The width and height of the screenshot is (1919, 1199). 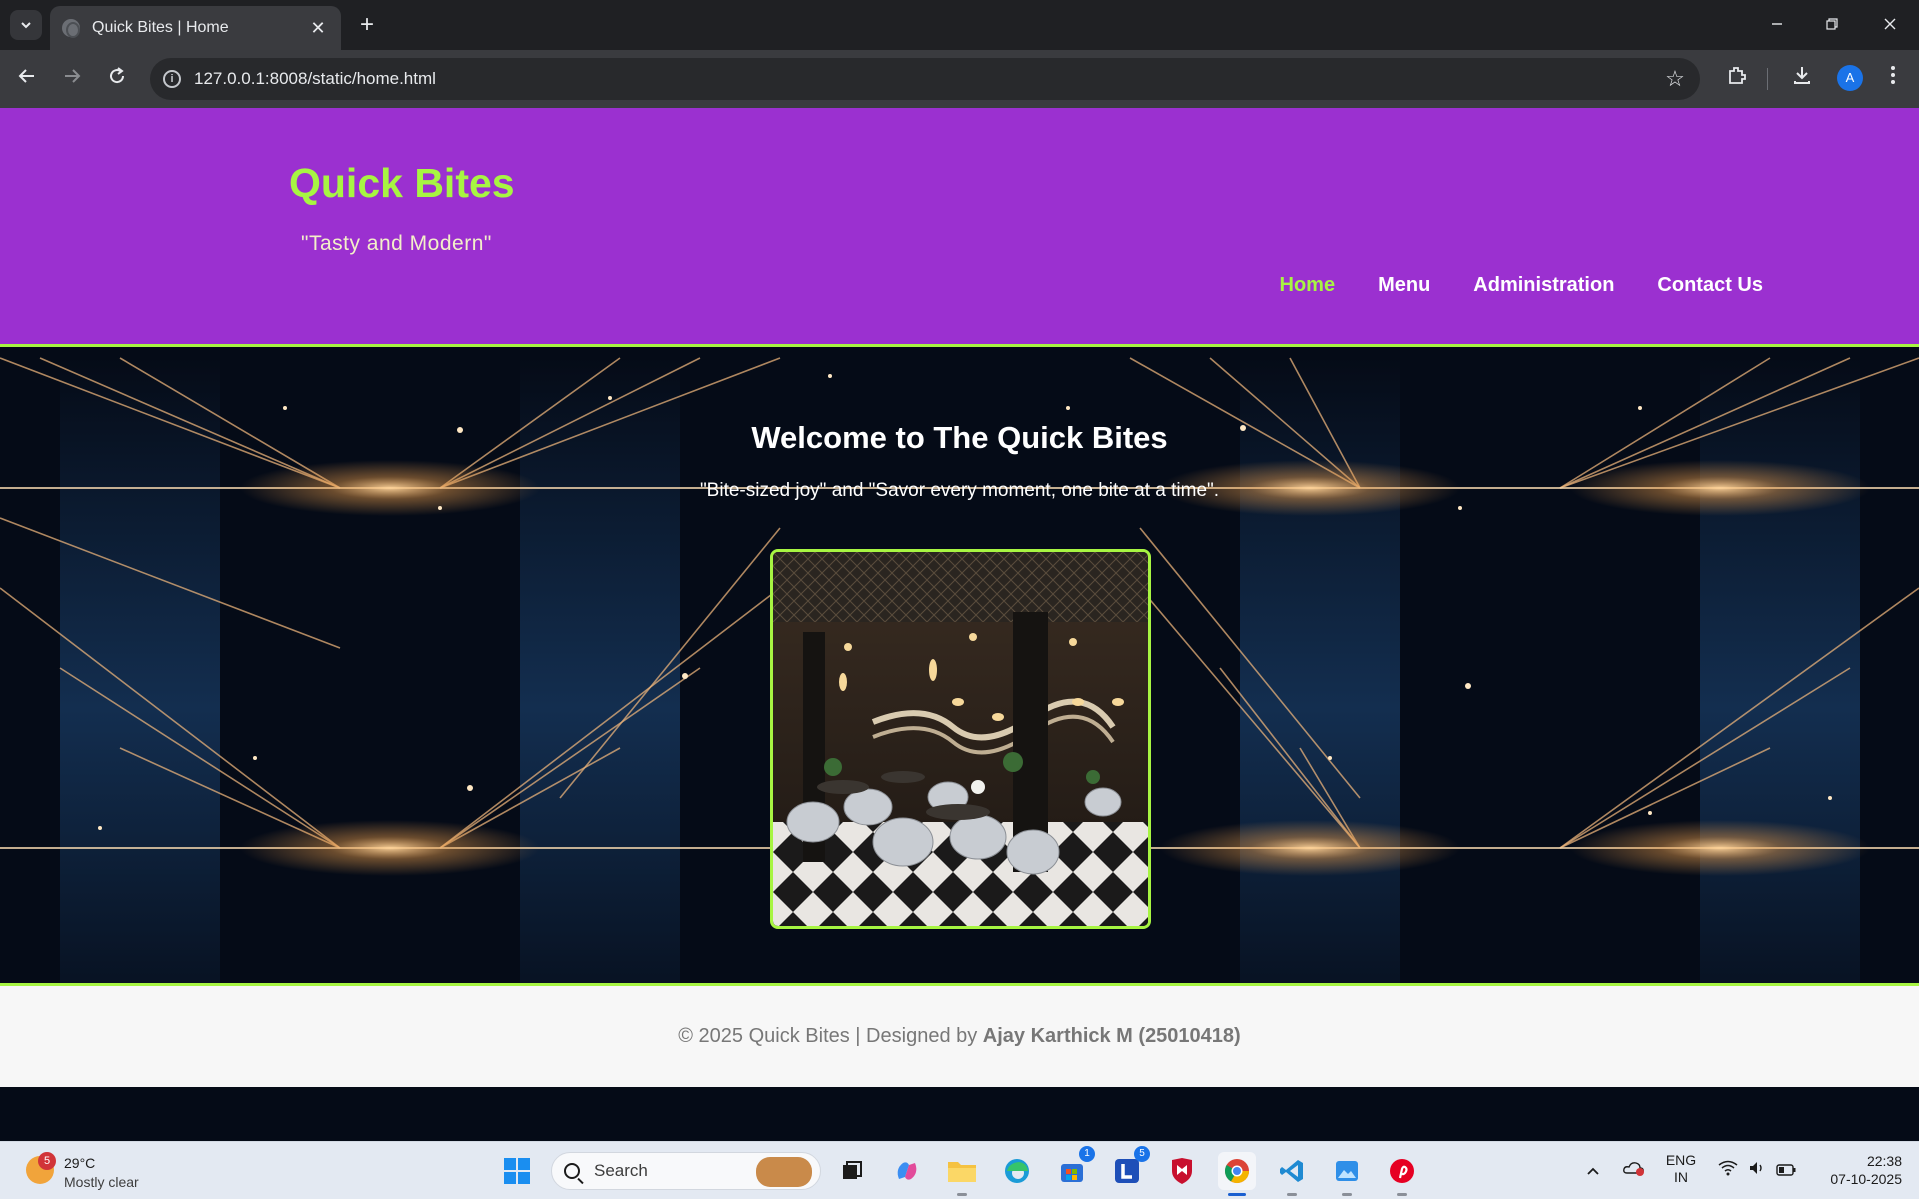 What do you see at coordinates (1802, 79) in the screenshot?
I see `download-icon` at bounding box center [1802, 79].